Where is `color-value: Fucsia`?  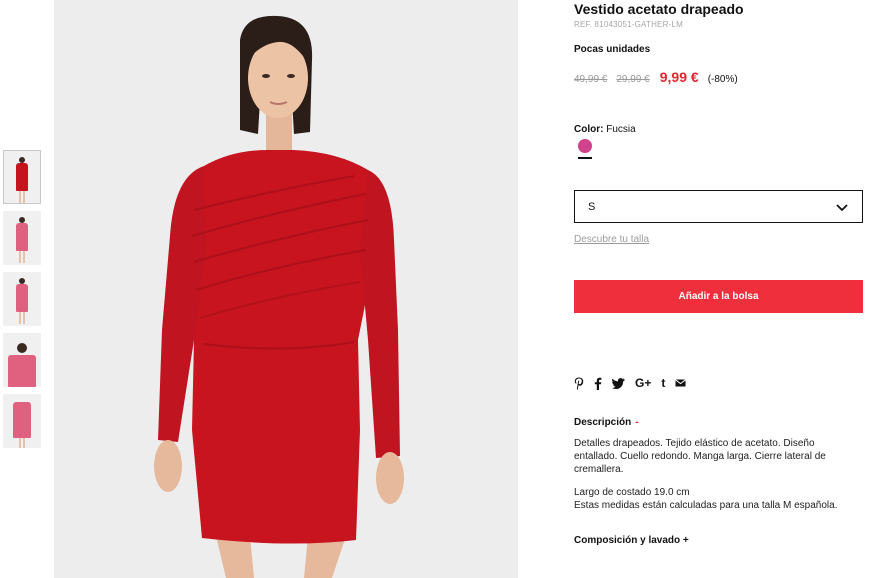
color-value: Fucsia is located at coordinates (621, 129).